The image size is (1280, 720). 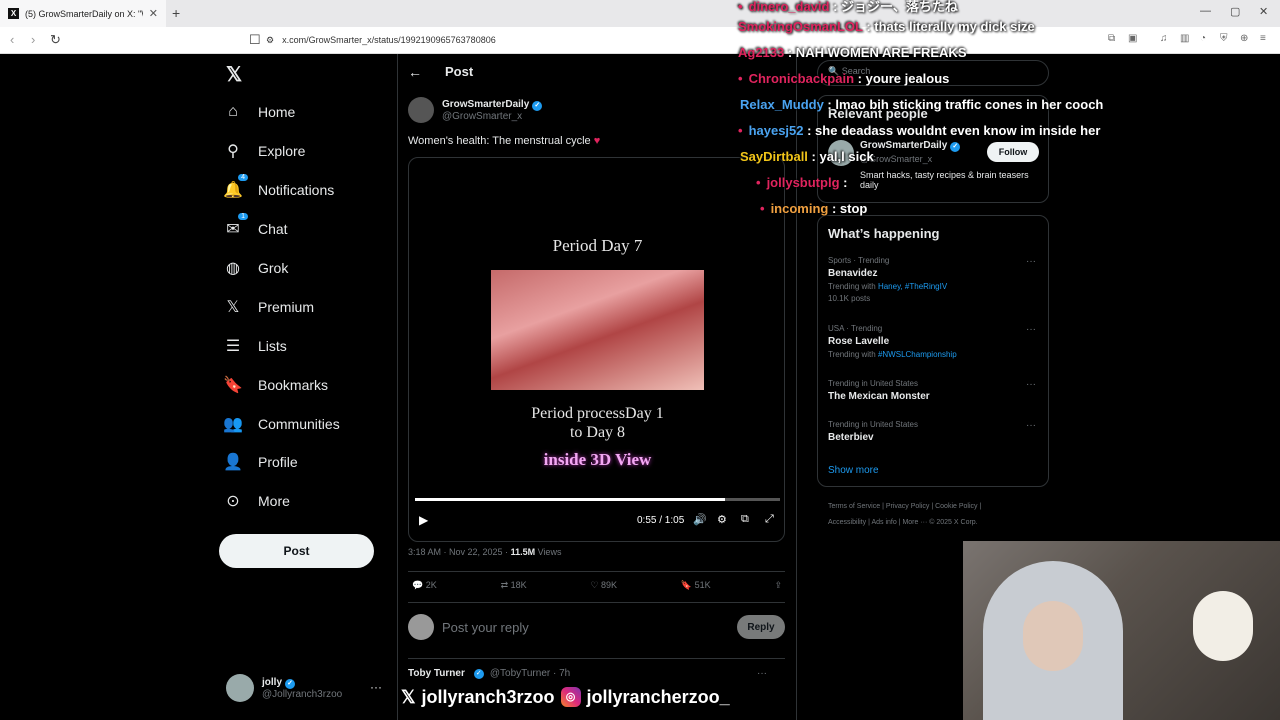 I want to click on forward-arrow-icon: ›, so click(x=33, y=39).